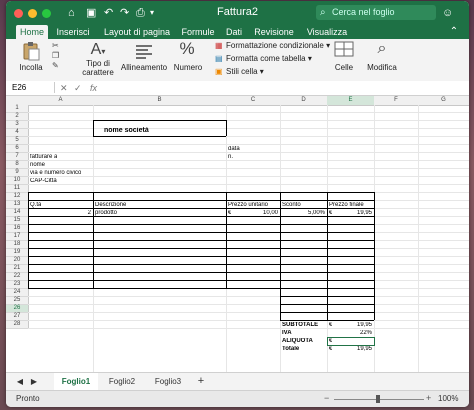 The width and height of the screenshot is (474, 410). Describe the element at coordinates (344, 51) in the screenshot. I see `cells-icon` at that location.